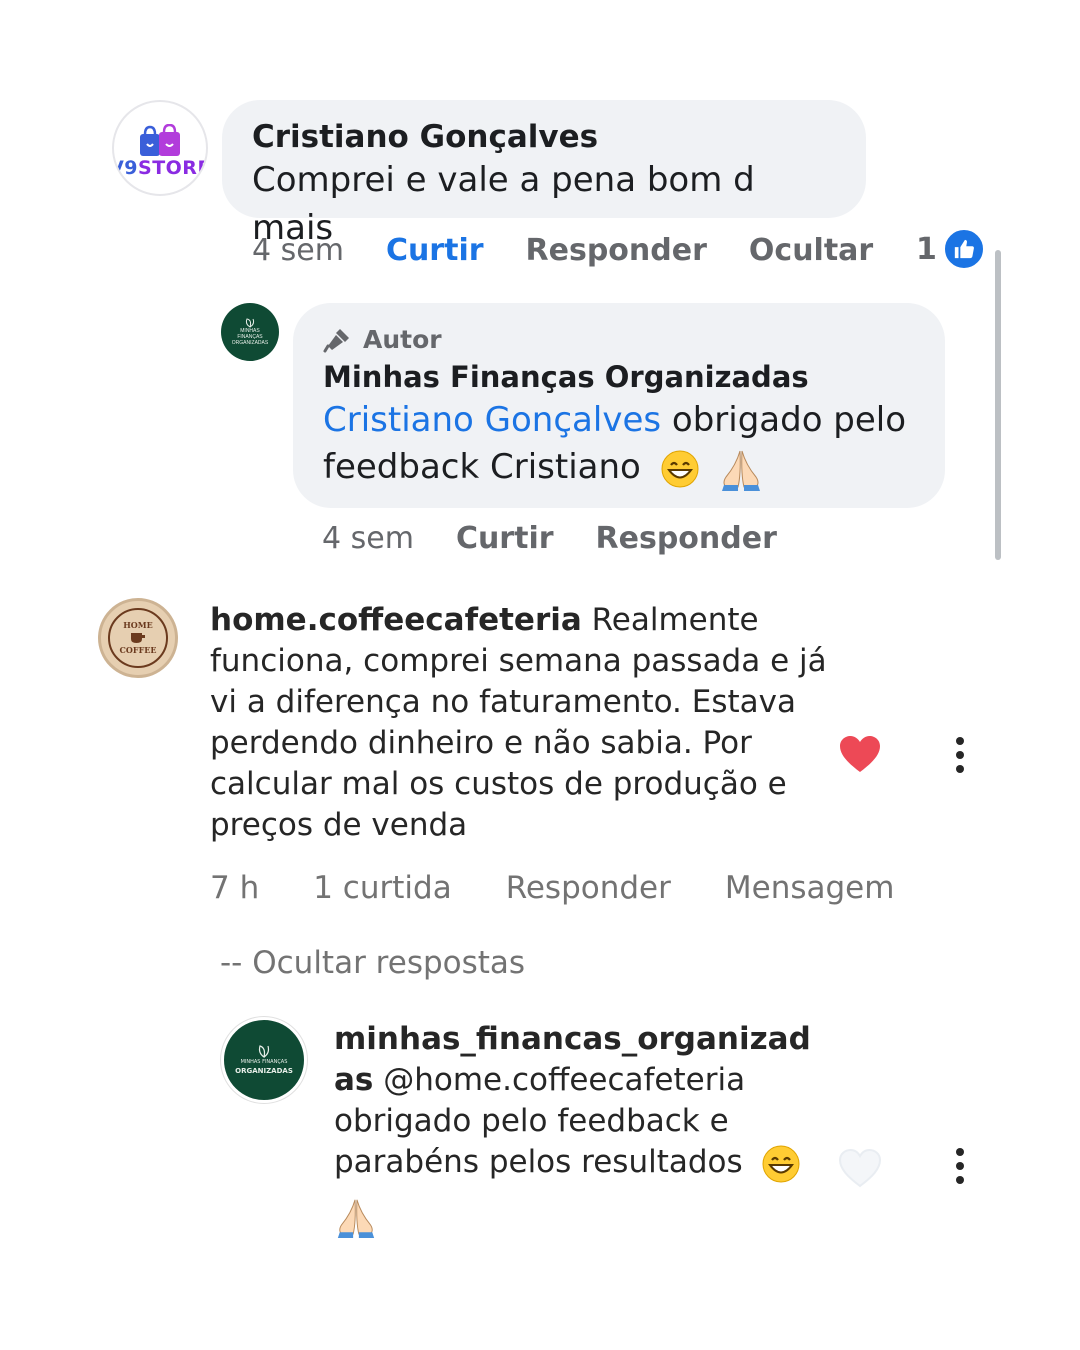  I want to click on hide-button: Ocultar, so click(811, 250).